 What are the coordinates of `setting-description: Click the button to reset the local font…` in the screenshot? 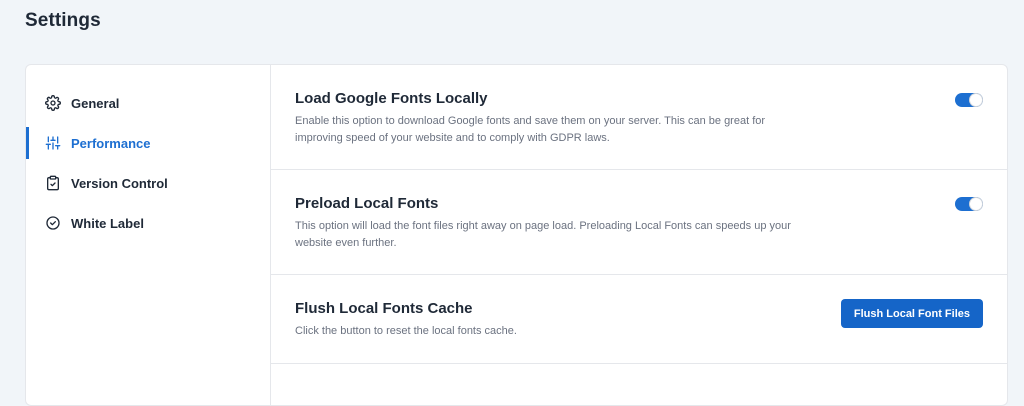 It's located at (406, 331).